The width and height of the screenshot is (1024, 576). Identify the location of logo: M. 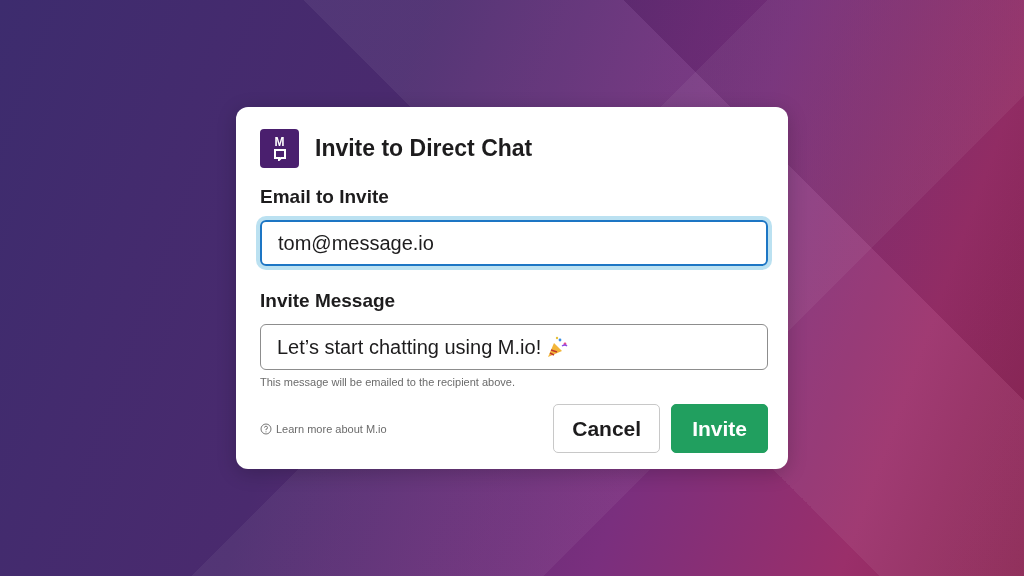
(279, 148).